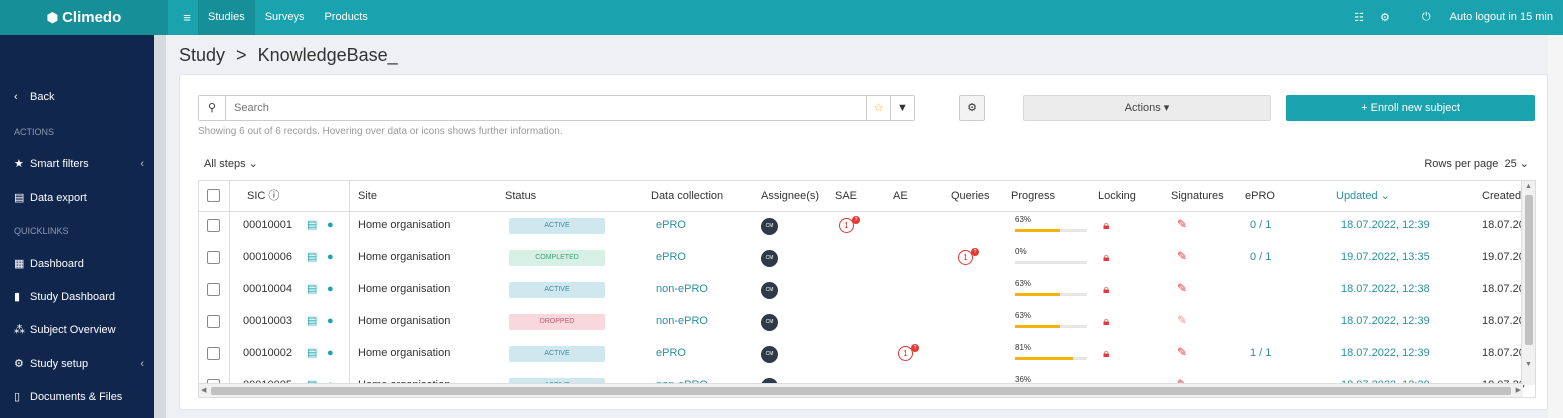 The width and height of the screenshot is (1563, 418). I want to click on sidebar-item-study-dashboard: ▮ Study Dashboard, so click(79, 297).